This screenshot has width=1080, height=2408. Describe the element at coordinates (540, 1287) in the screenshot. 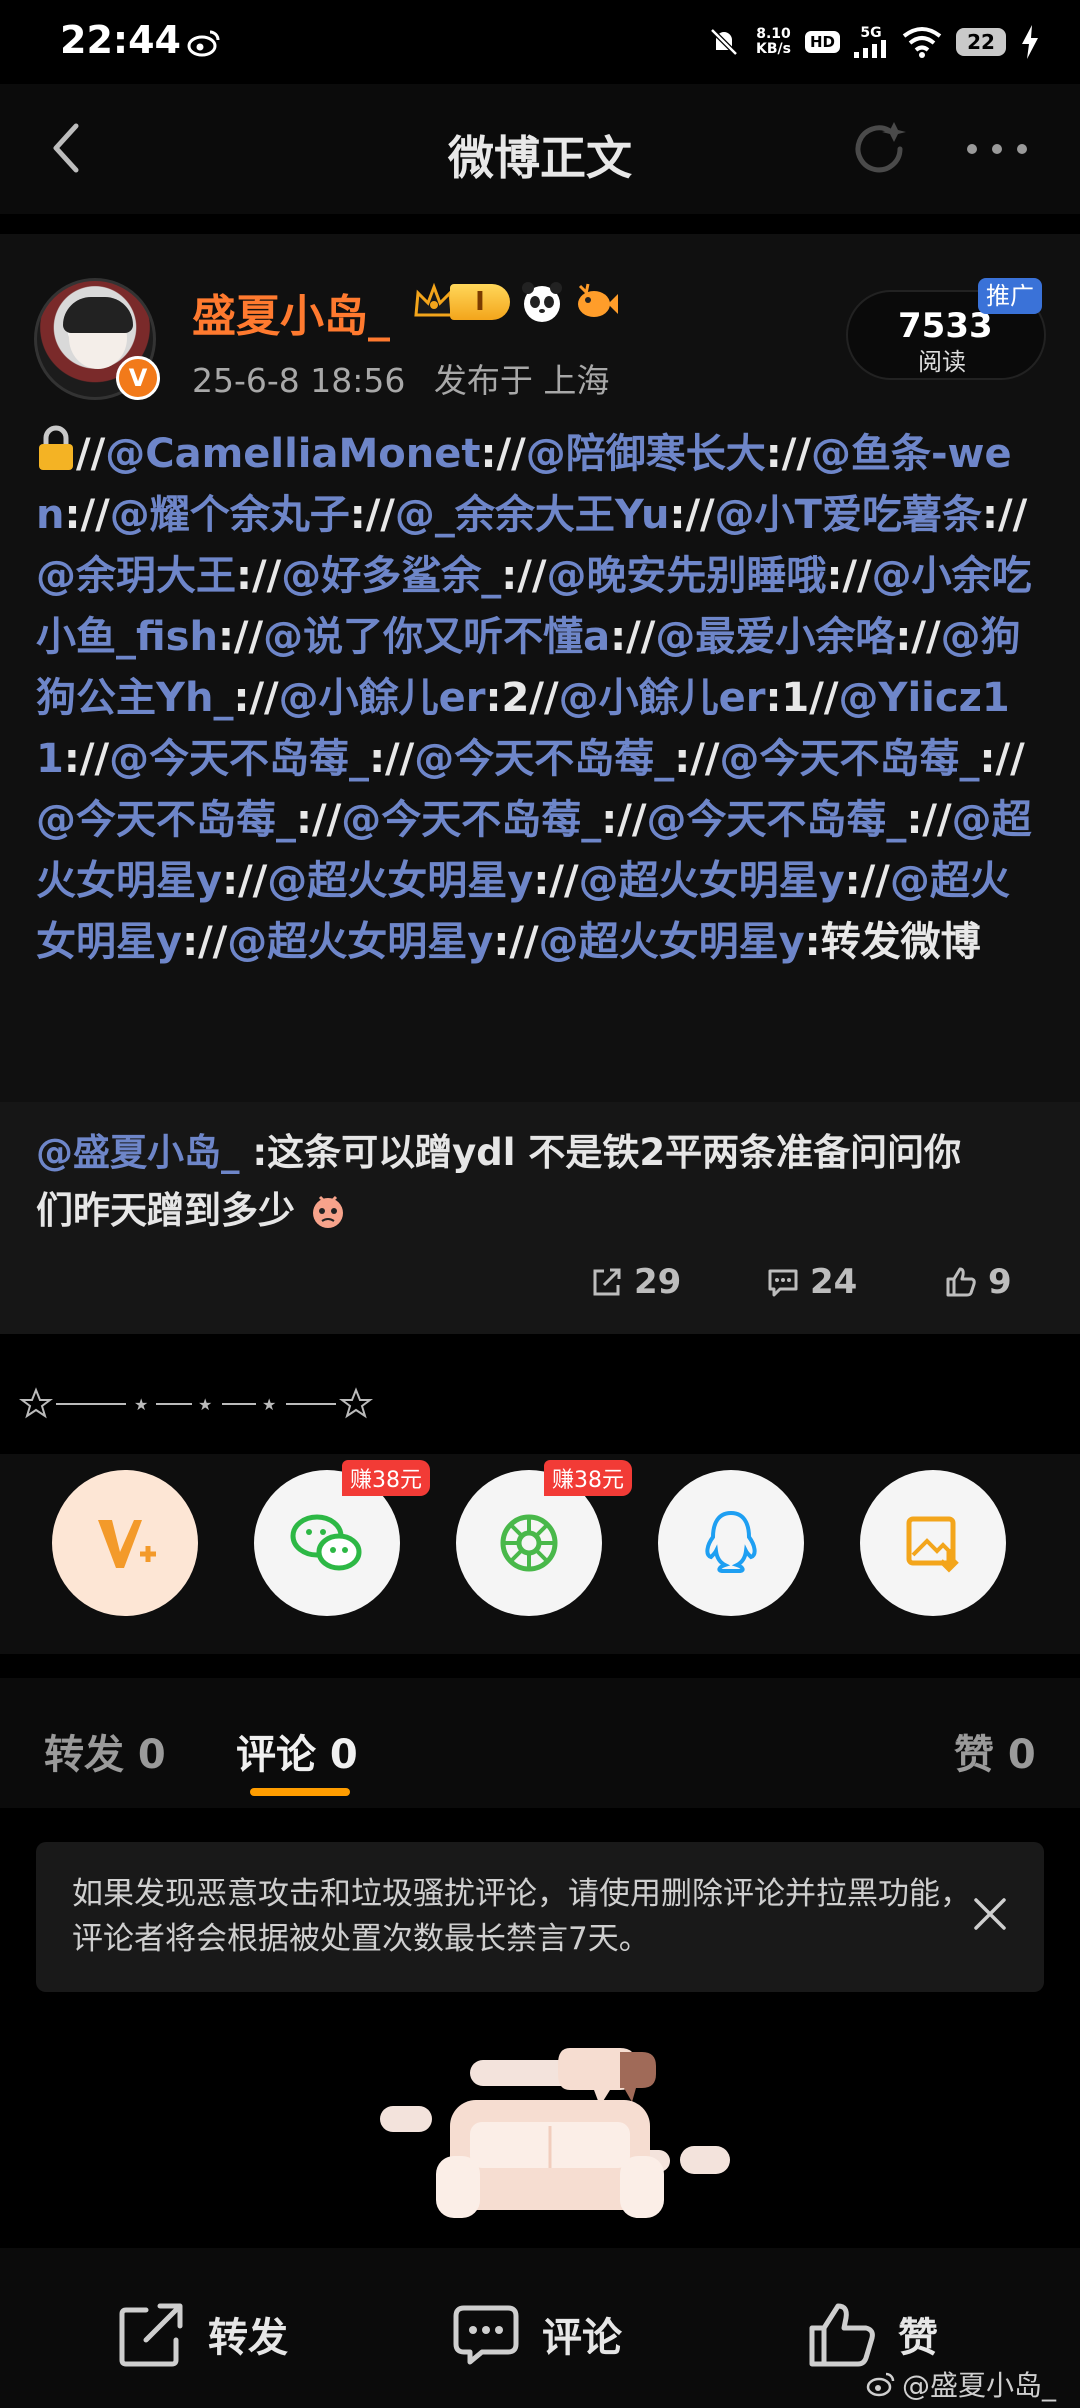

I see `post-stats: 29 24 9` at that location.